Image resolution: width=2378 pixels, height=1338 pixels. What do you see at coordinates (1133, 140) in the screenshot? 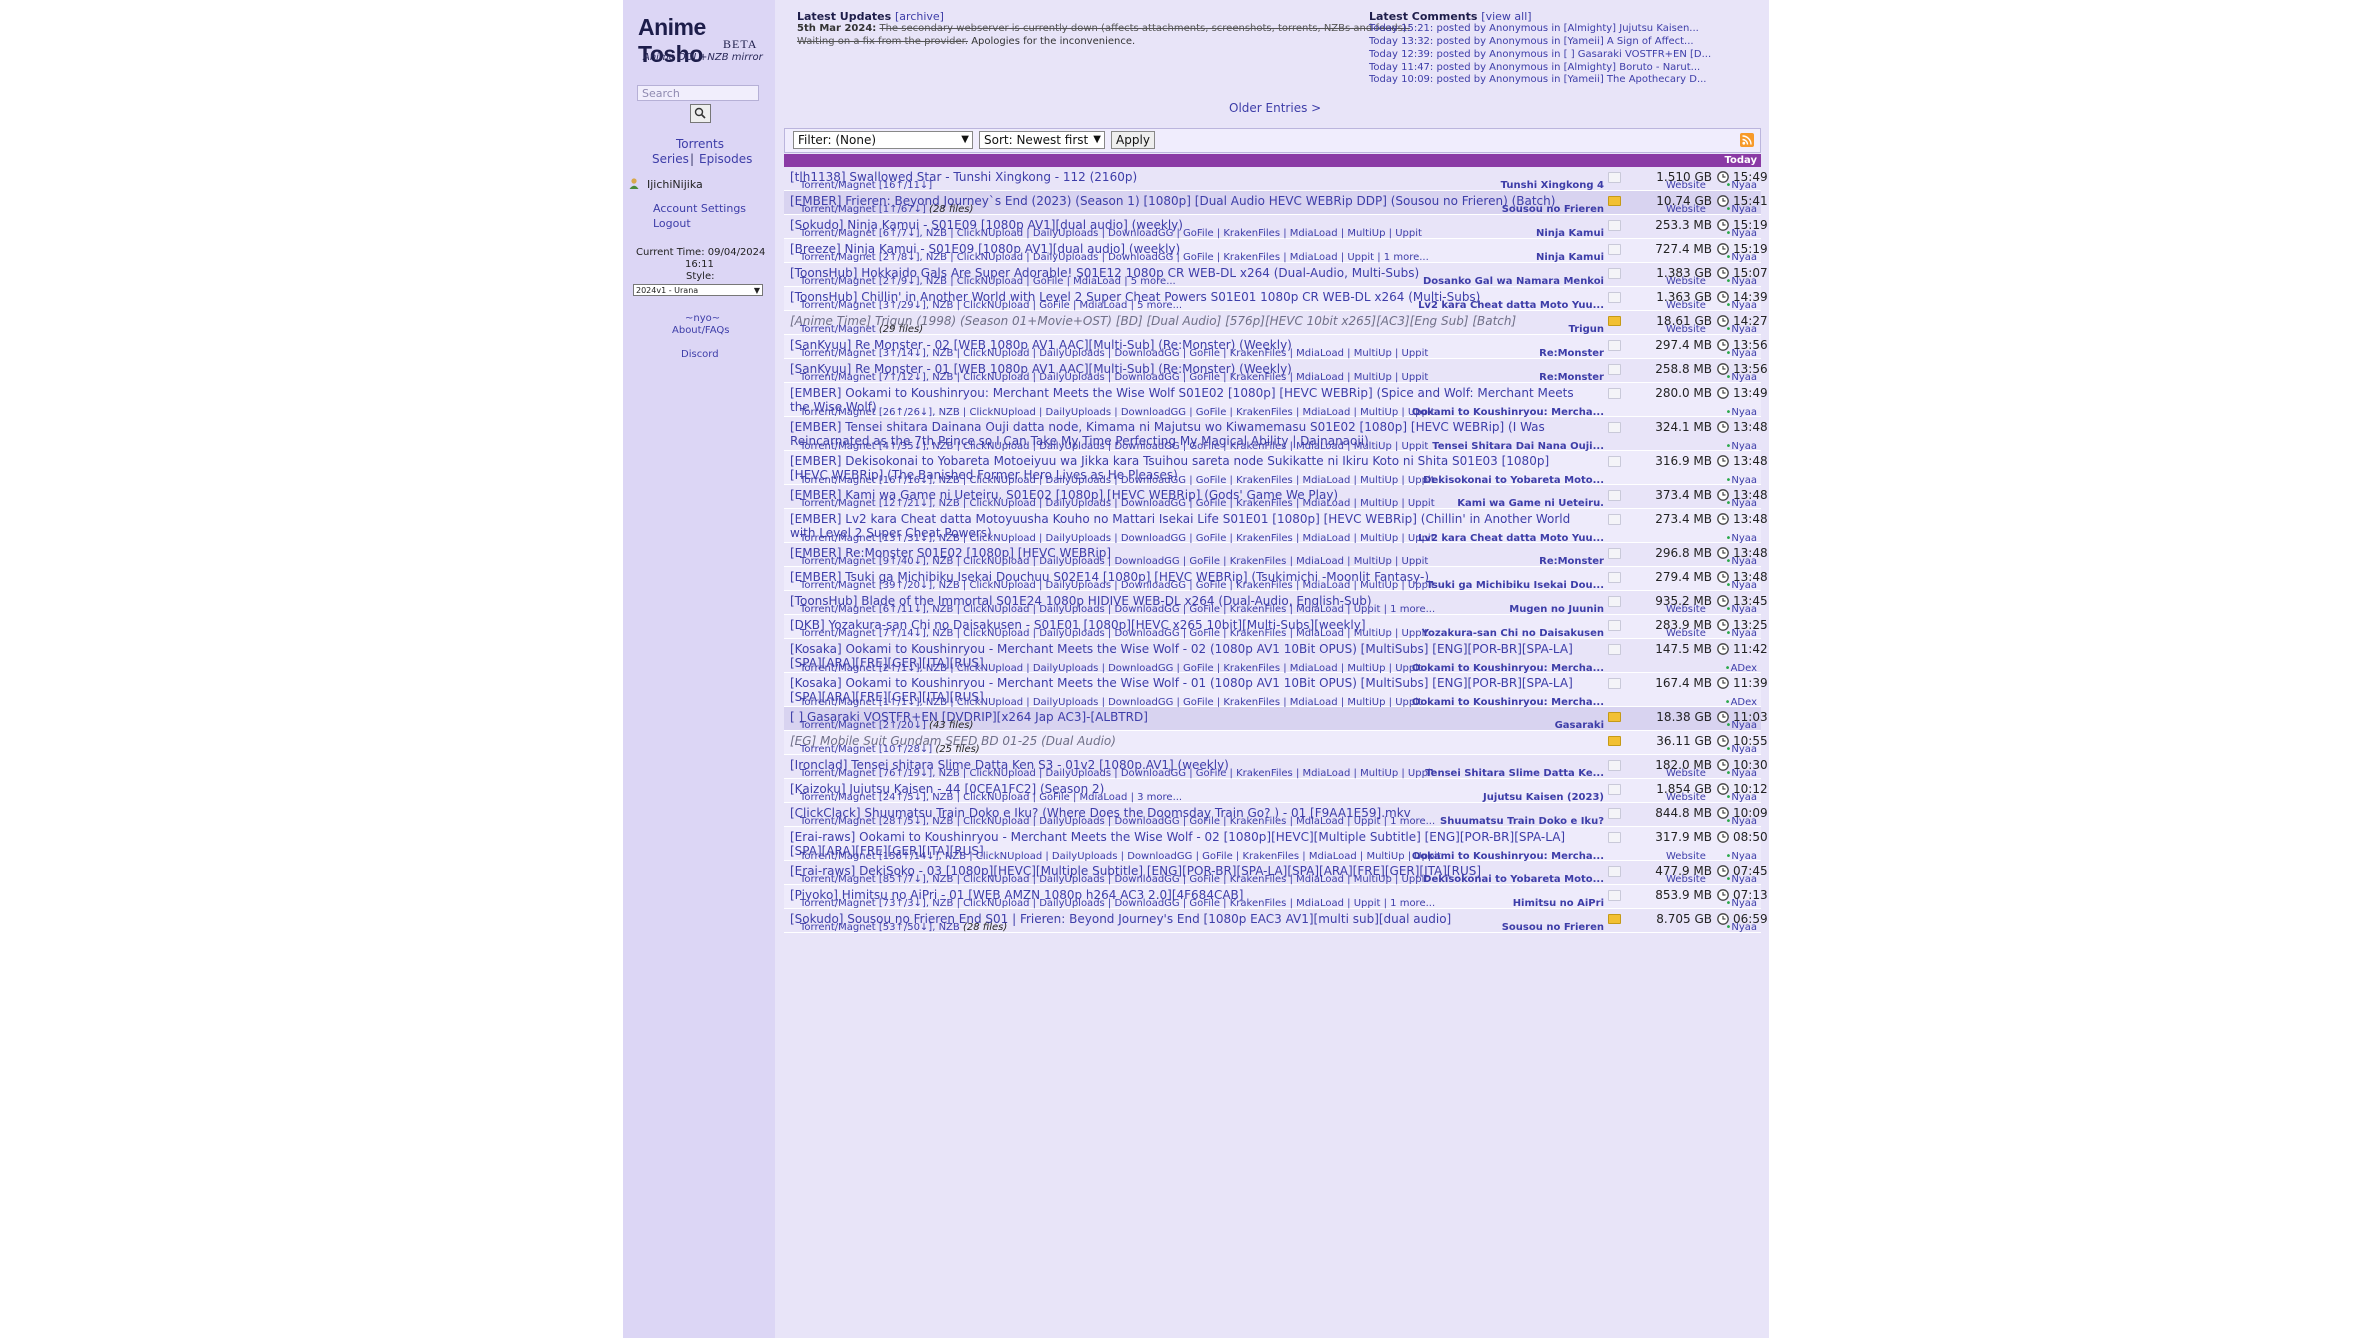
I see `apply-button: Apply` at bounding box center [1133, 140].